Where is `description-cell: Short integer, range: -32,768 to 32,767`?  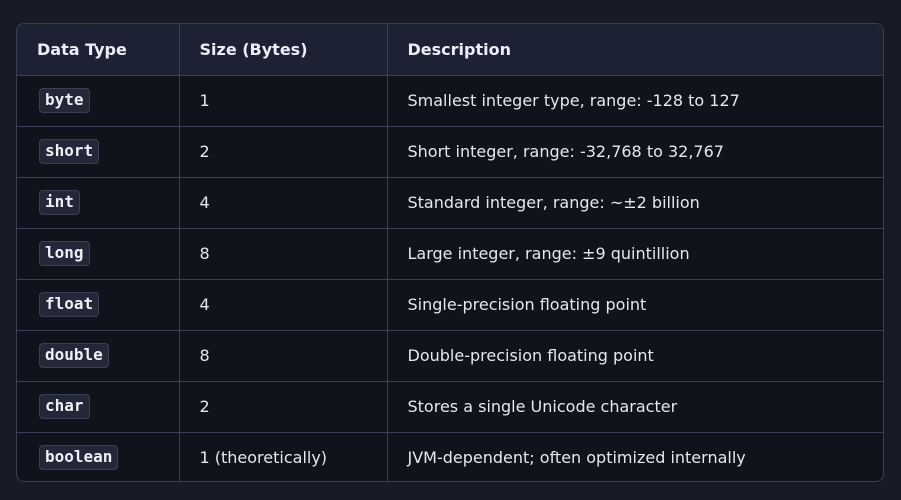 description-cell: Short integer, range: -32,768 to 32,767 is located at coordinates (635, 152).